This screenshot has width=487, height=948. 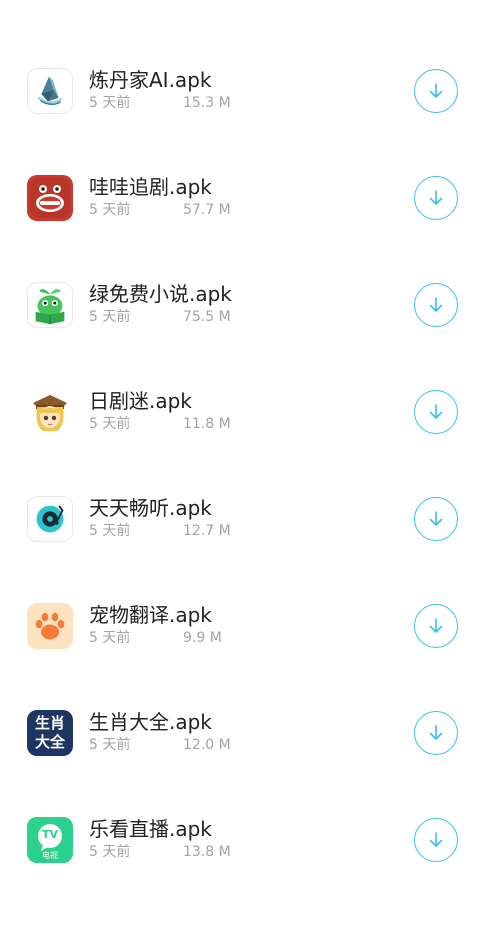 What do you see at coordinates (49, 723) in the screenshot?
I see `logo-text-line-1: 生肖` at bounding box center [49, 723].